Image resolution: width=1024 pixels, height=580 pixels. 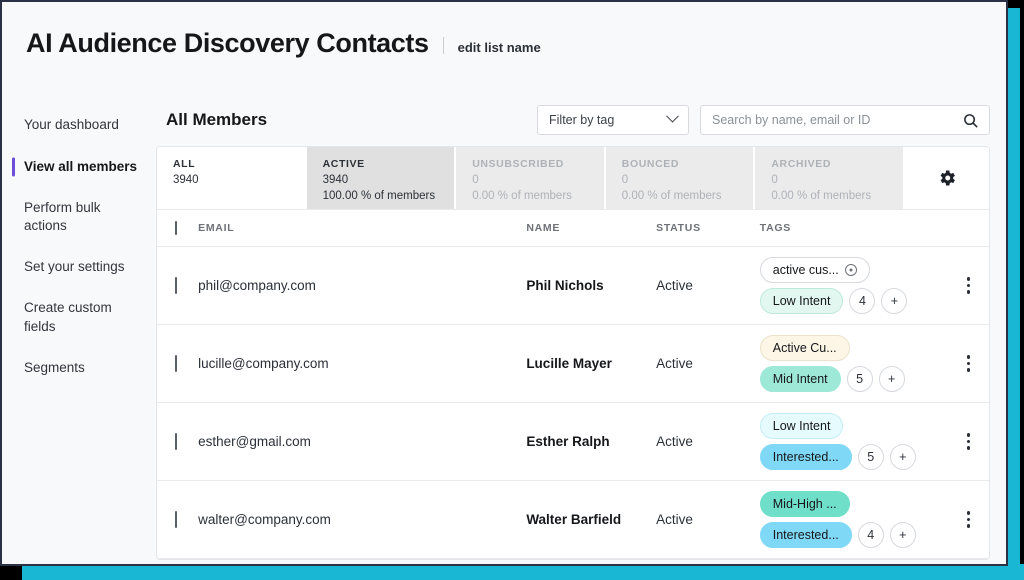 What do you see at coordinates (854, 519) in the screenshot?
I see `tags-cell: Mid-High ... Interested... 4 +` at bounding box center [854, 519].